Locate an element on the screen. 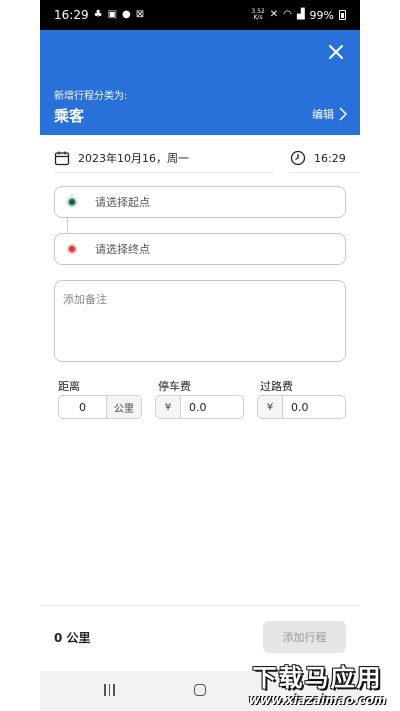 The width and height of the screenshot is (400, 711). home-button is located at coordinates (200, 690).